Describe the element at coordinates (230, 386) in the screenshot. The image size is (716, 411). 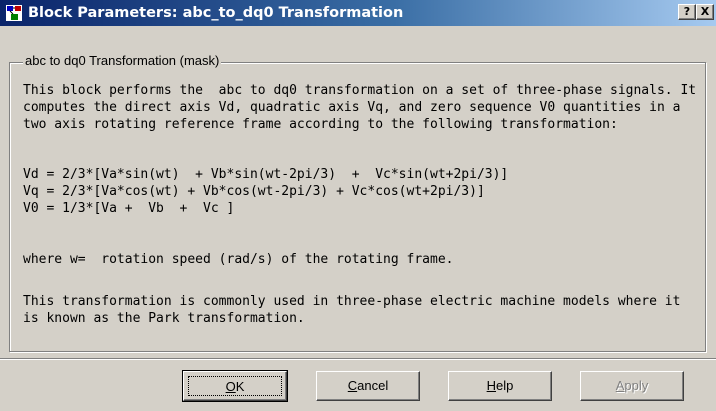
I see `ok-mnemonic: O` at that location.